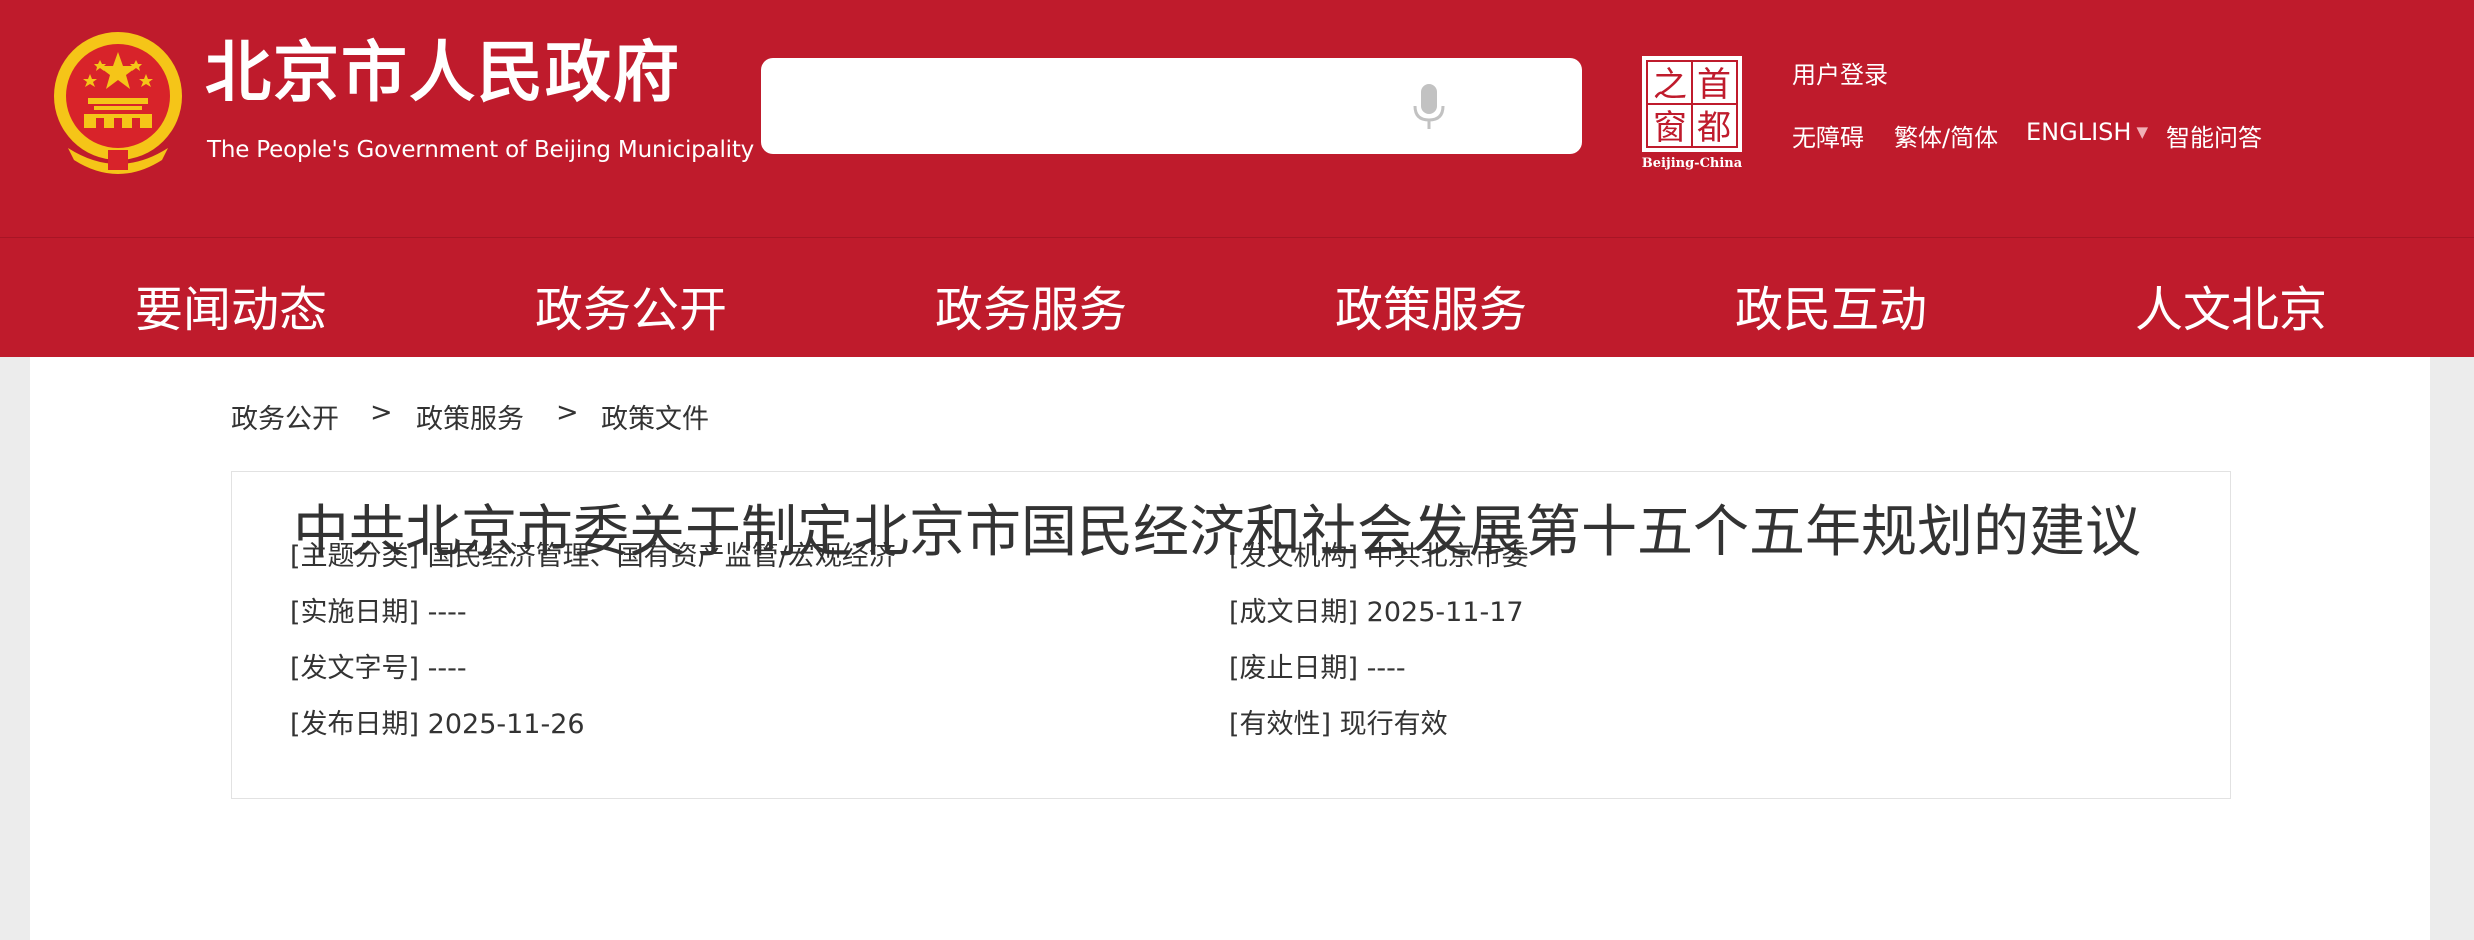  What do you see at coordinates (1294, 612) in the screenshot?
I see `info-label: [成文日期]` at bounding box center [1294, 612].